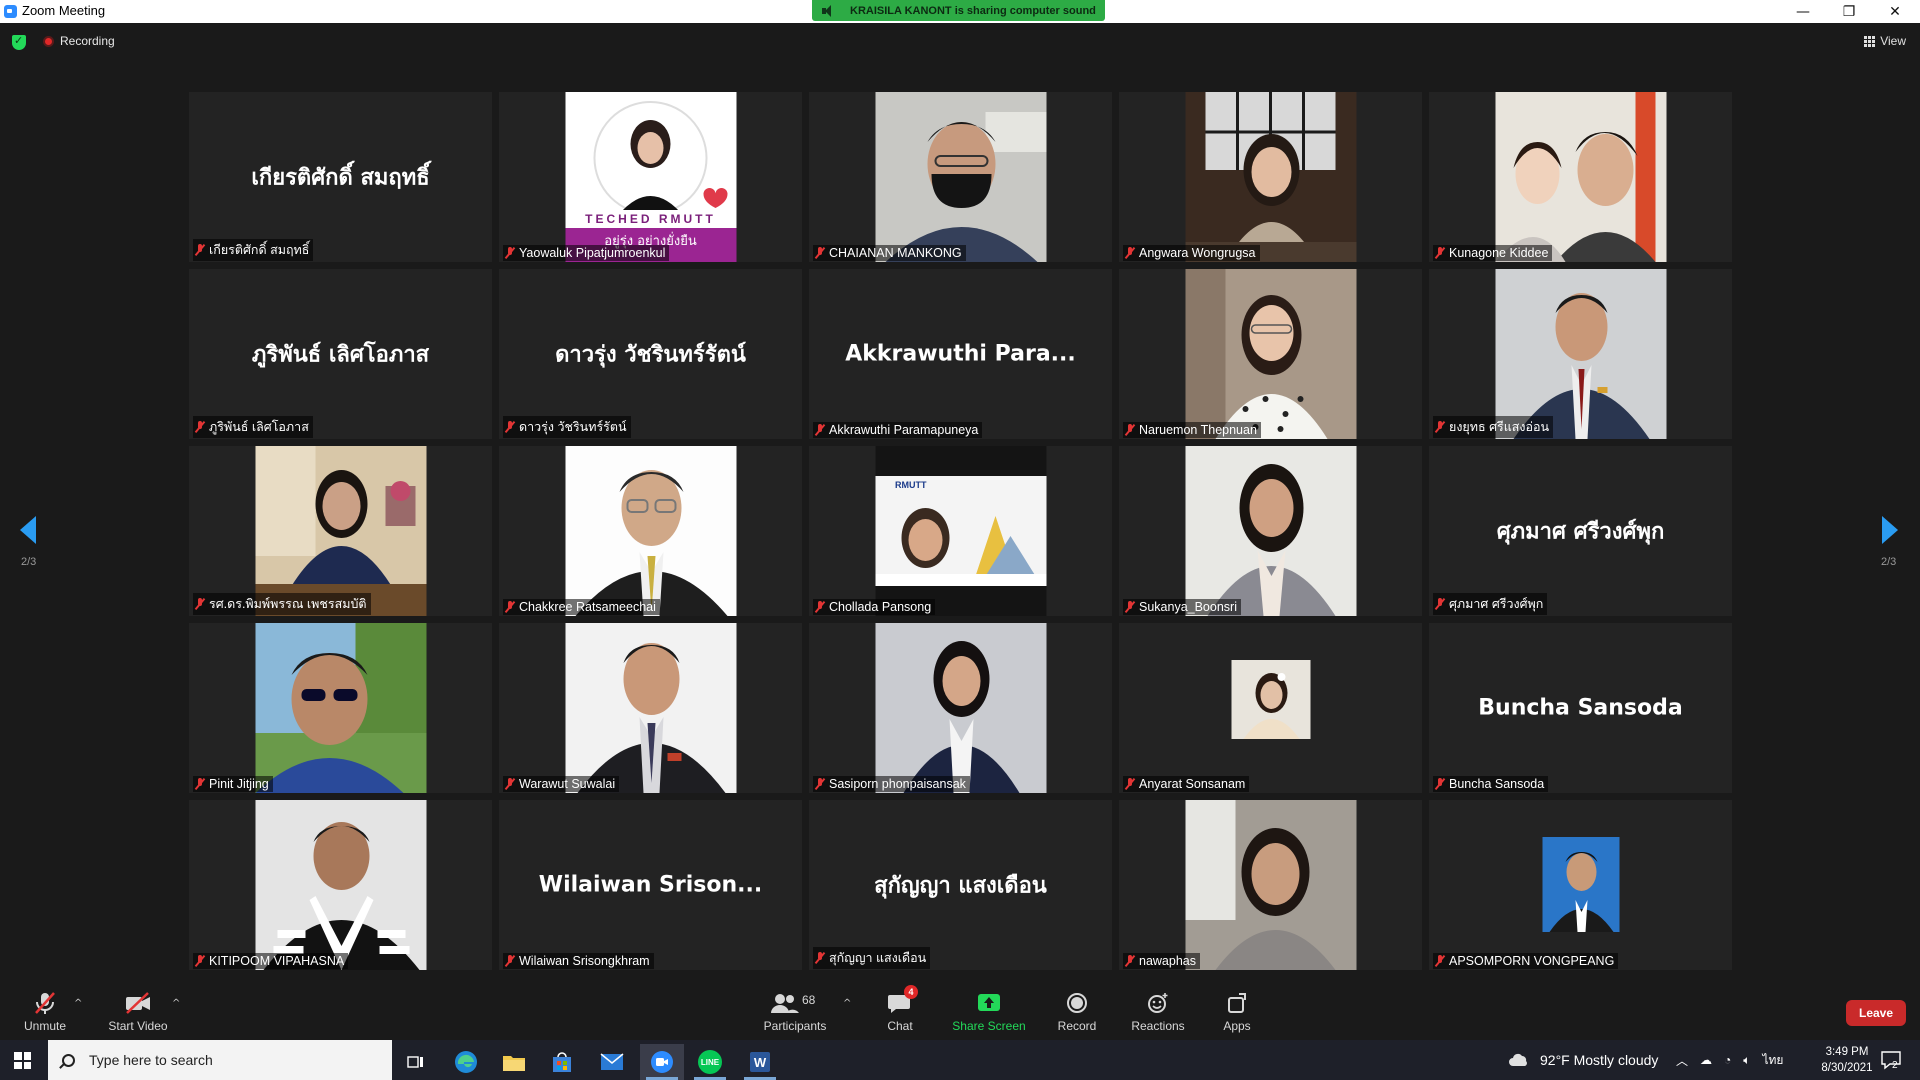 The width and height of the screenshot is (1920, 1080). I want to click on participant-tile: Warawut Suwalai, so click(650, 708).